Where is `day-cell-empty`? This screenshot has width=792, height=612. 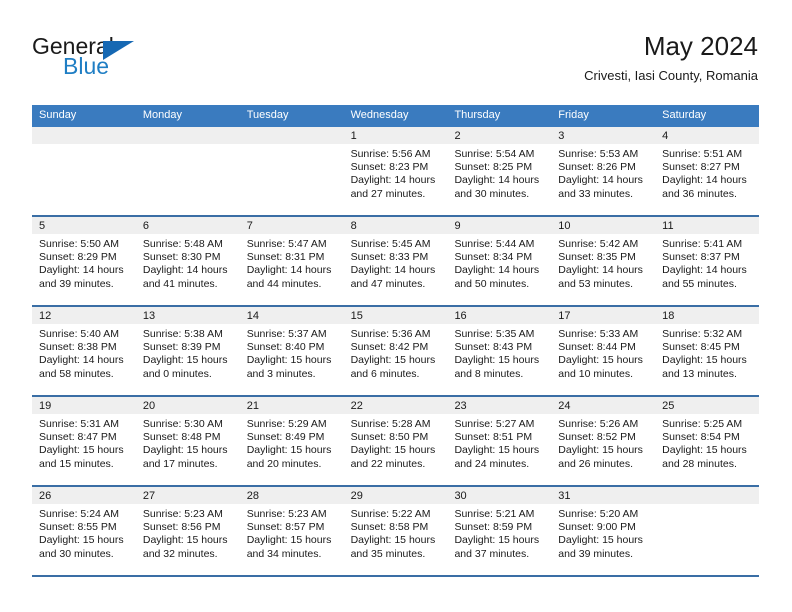
day-cell-empty is located at coordinates (84, 171).